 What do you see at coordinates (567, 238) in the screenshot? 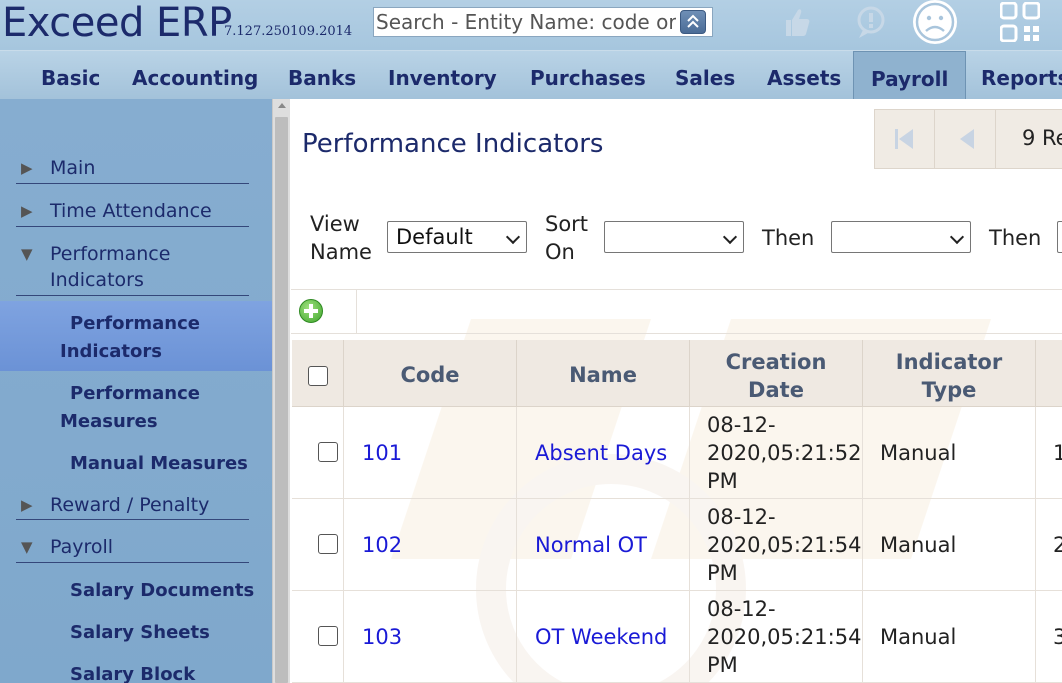
I see `sort-on-label: Sort On` at bounding box center [567, 238].